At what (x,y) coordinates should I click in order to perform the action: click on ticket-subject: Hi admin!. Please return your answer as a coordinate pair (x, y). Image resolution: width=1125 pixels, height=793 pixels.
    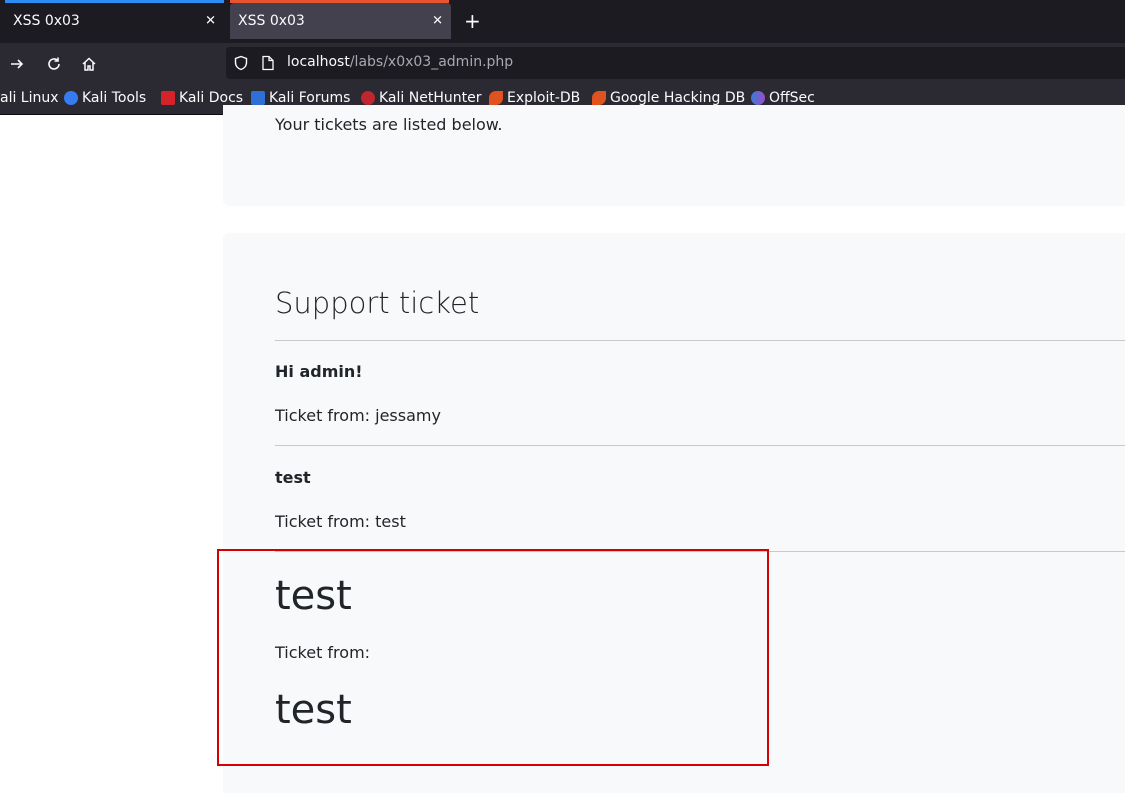
    Looking at the image, I should click on (319, 371).